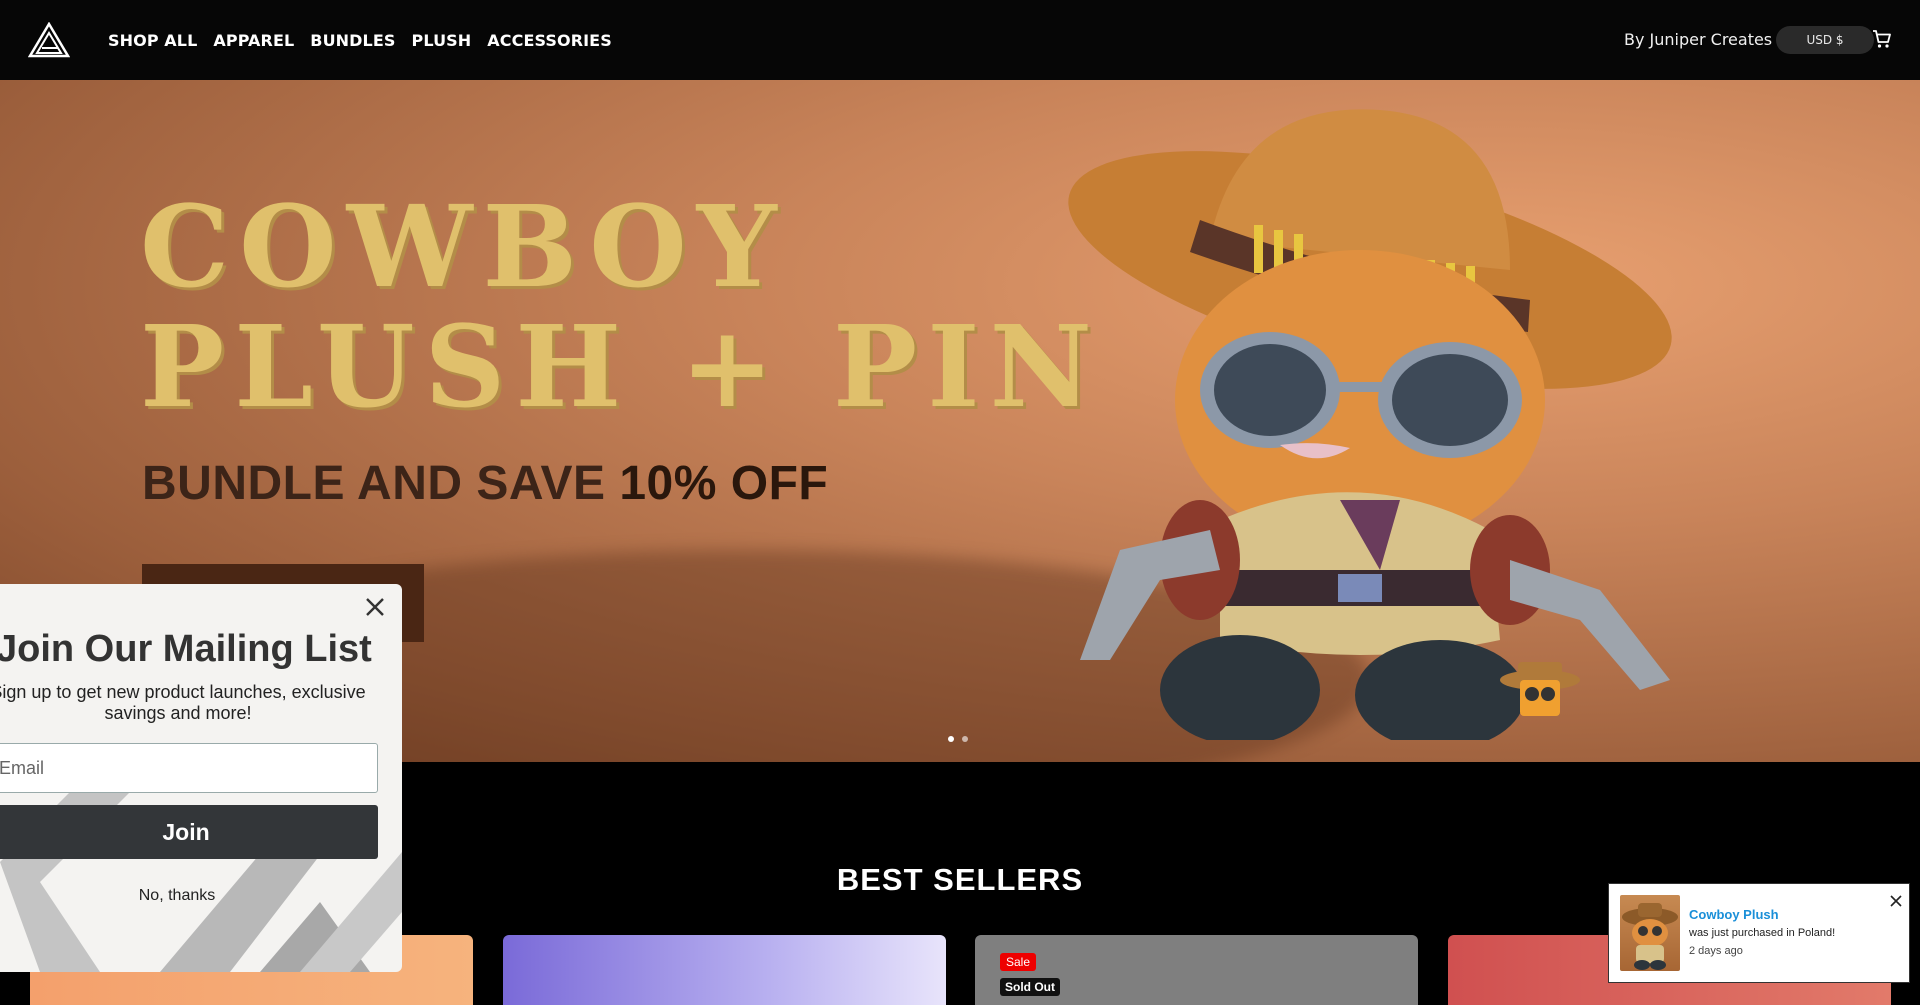 This screenshot has width=1920, height=1005. Describe the element at coordinates (1882, 39) in the screenshot. I see `cart-icon` at that location.